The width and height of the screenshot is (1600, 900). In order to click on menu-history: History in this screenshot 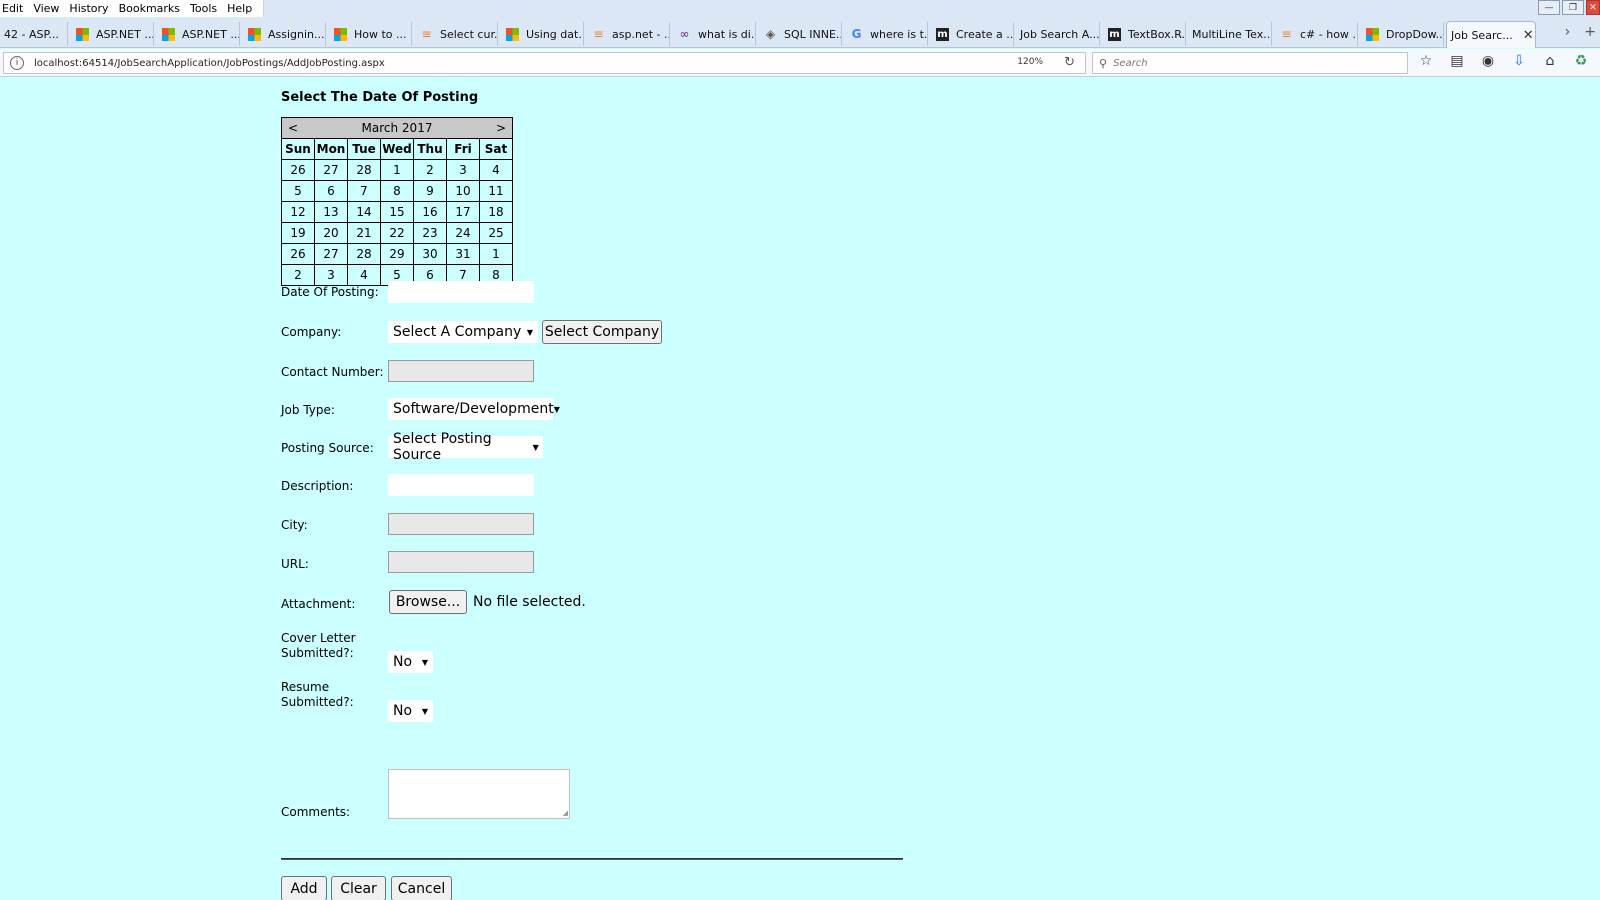, I will do `click(88, 8)`.